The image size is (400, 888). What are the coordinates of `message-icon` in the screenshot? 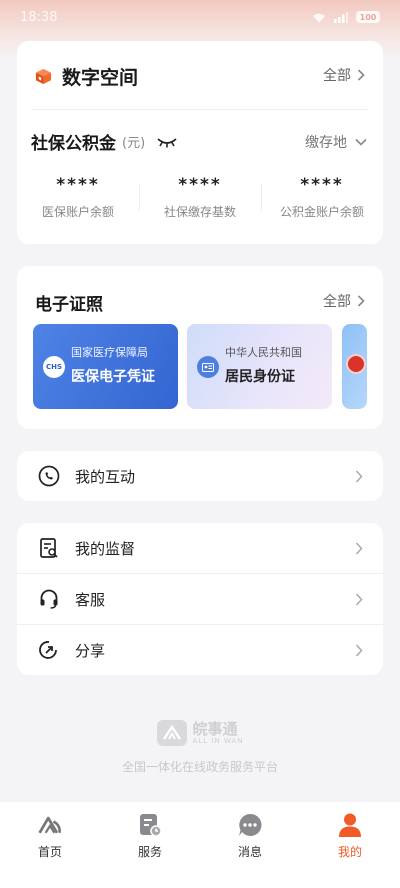 It's located at (250, 825).